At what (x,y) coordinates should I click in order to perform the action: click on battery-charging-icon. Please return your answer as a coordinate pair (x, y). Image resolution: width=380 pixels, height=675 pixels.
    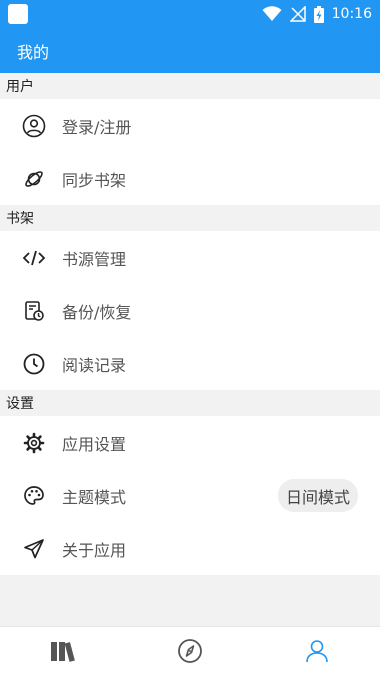
    Looking at the image, I should click on (318, 14).